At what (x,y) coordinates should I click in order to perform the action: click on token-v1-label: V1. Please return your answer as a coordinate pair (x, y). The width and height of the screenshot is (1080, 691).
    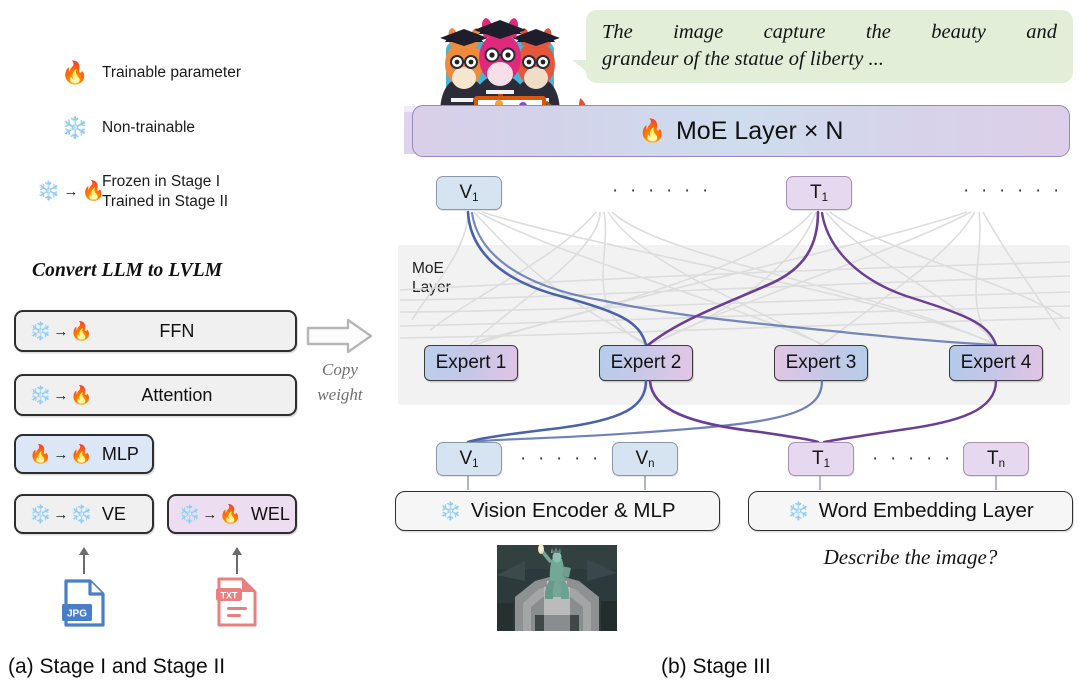
    Looking at the image, I should click on (469, 459).